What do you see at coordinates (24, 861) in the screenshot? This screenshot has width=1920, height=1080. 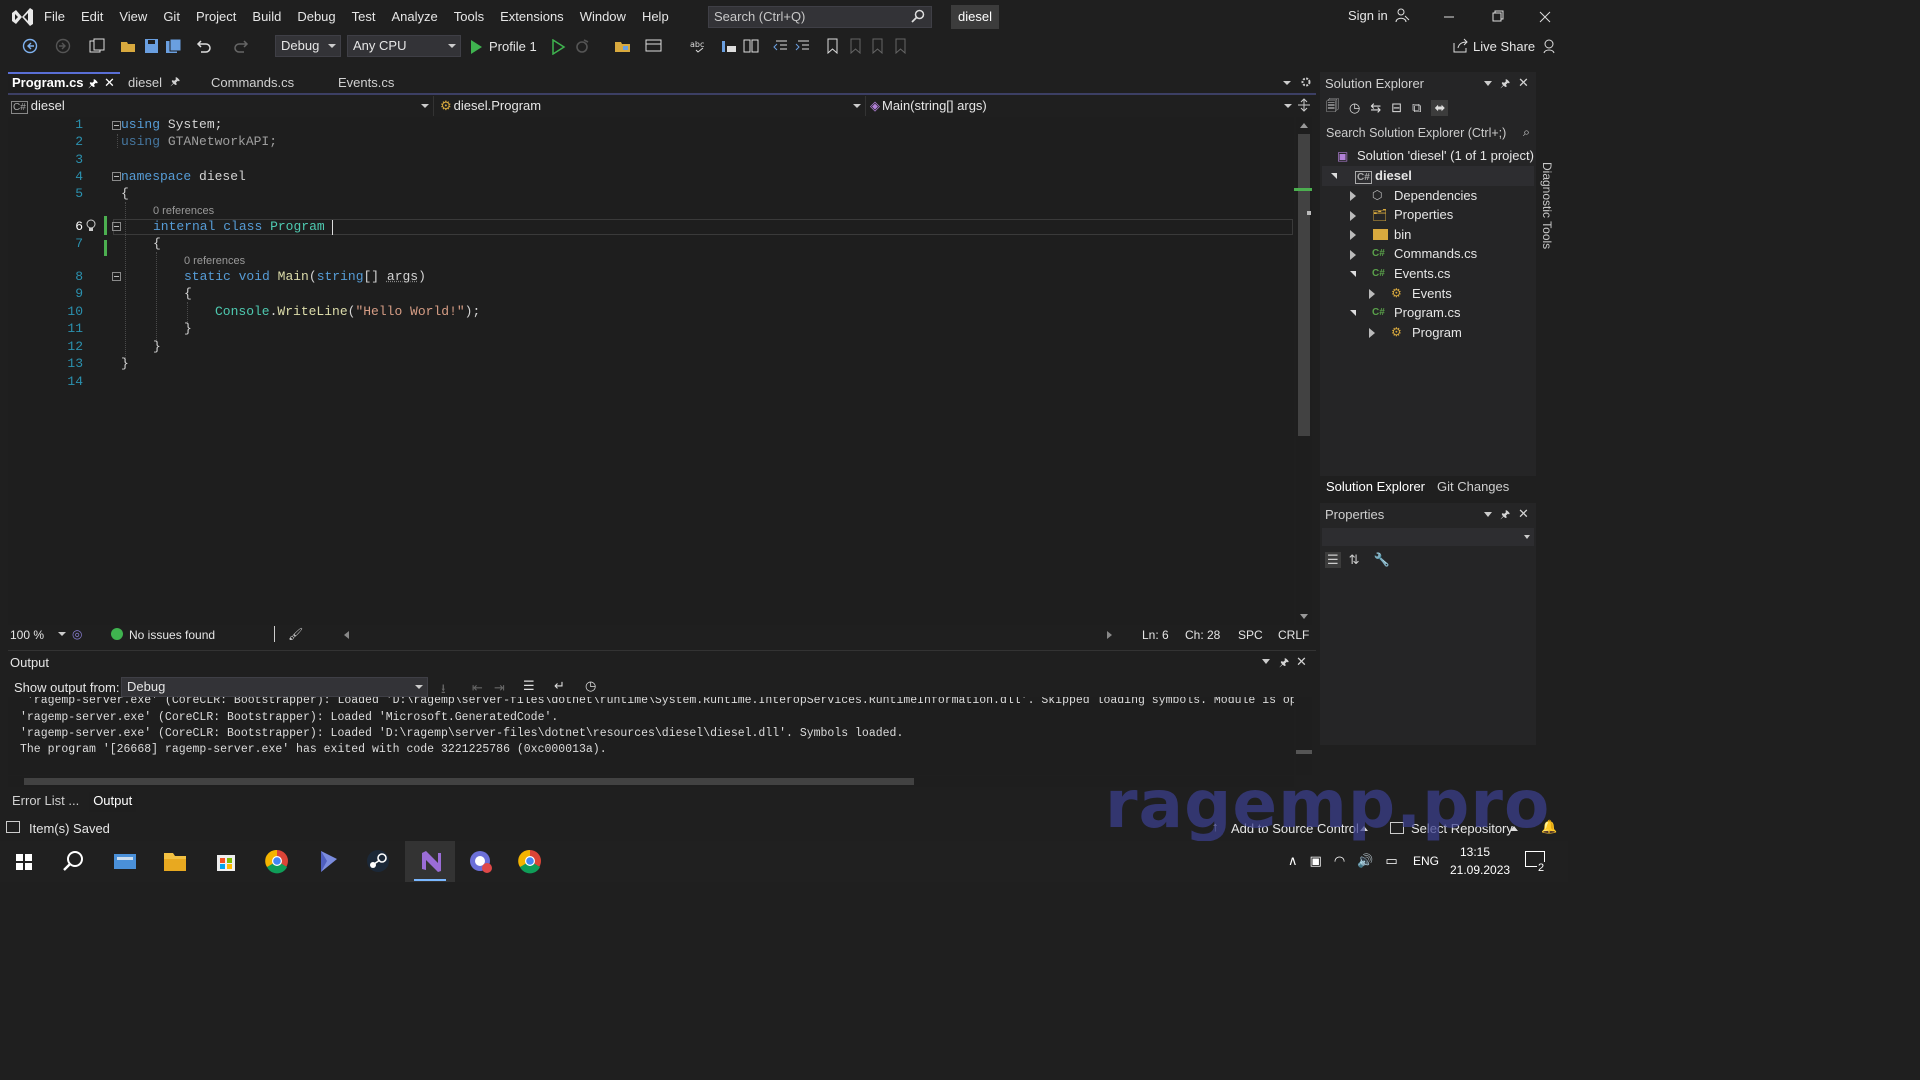 I see `start-icon` at bounding box center [24, 861].